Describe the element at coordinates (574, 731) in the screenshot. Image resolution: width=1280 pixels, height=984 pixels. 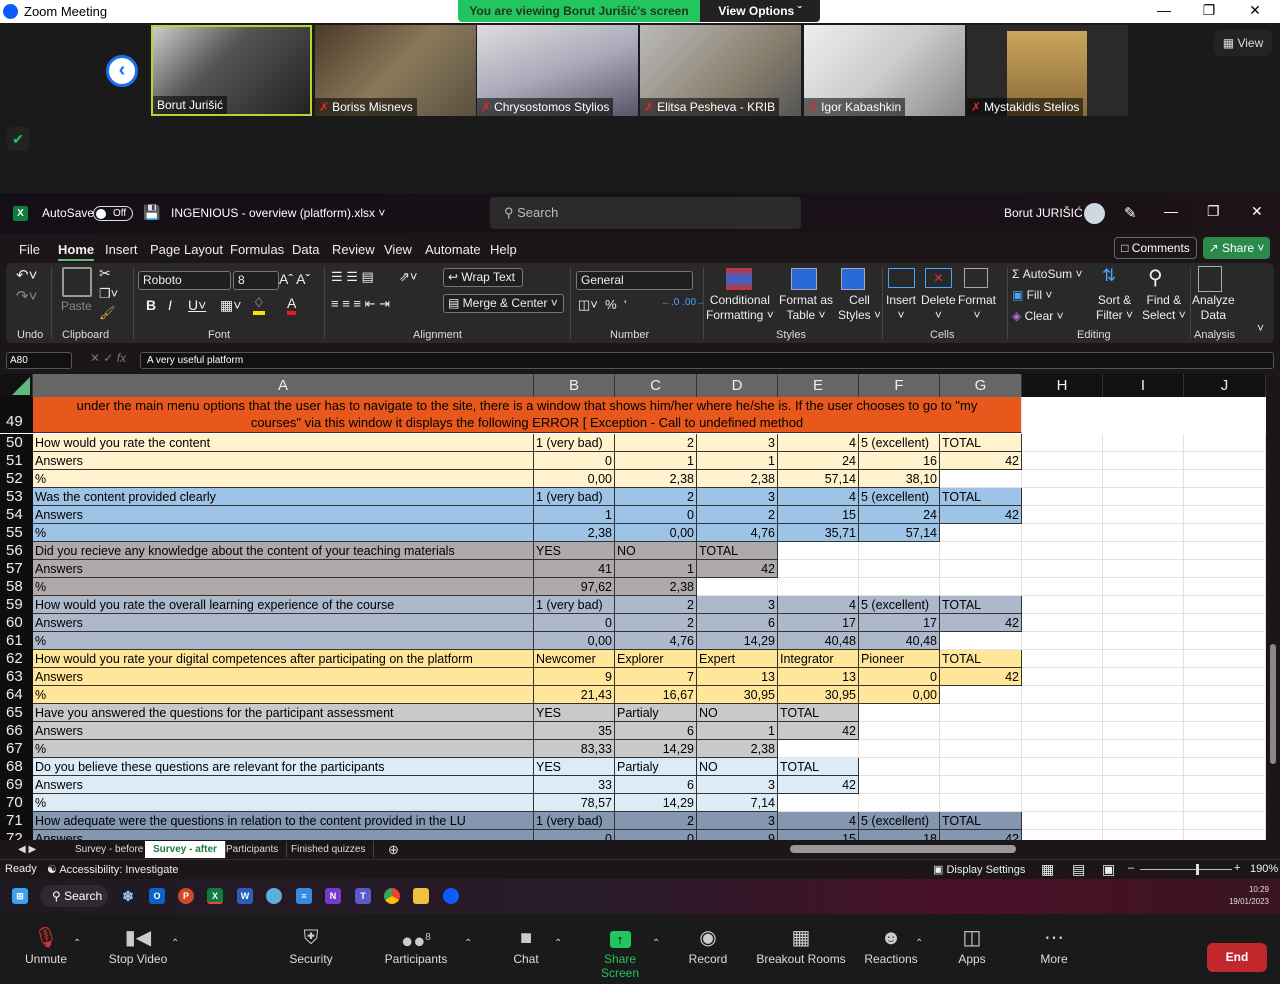
I see `value-cell: 35` at that location.